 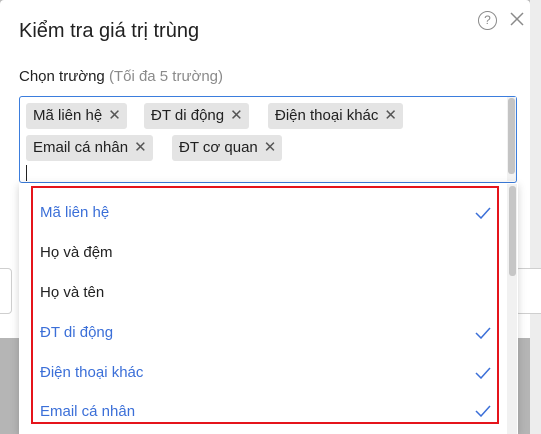 I want to click on field-label-text: Chọn trường, so click(x=62, y=76).